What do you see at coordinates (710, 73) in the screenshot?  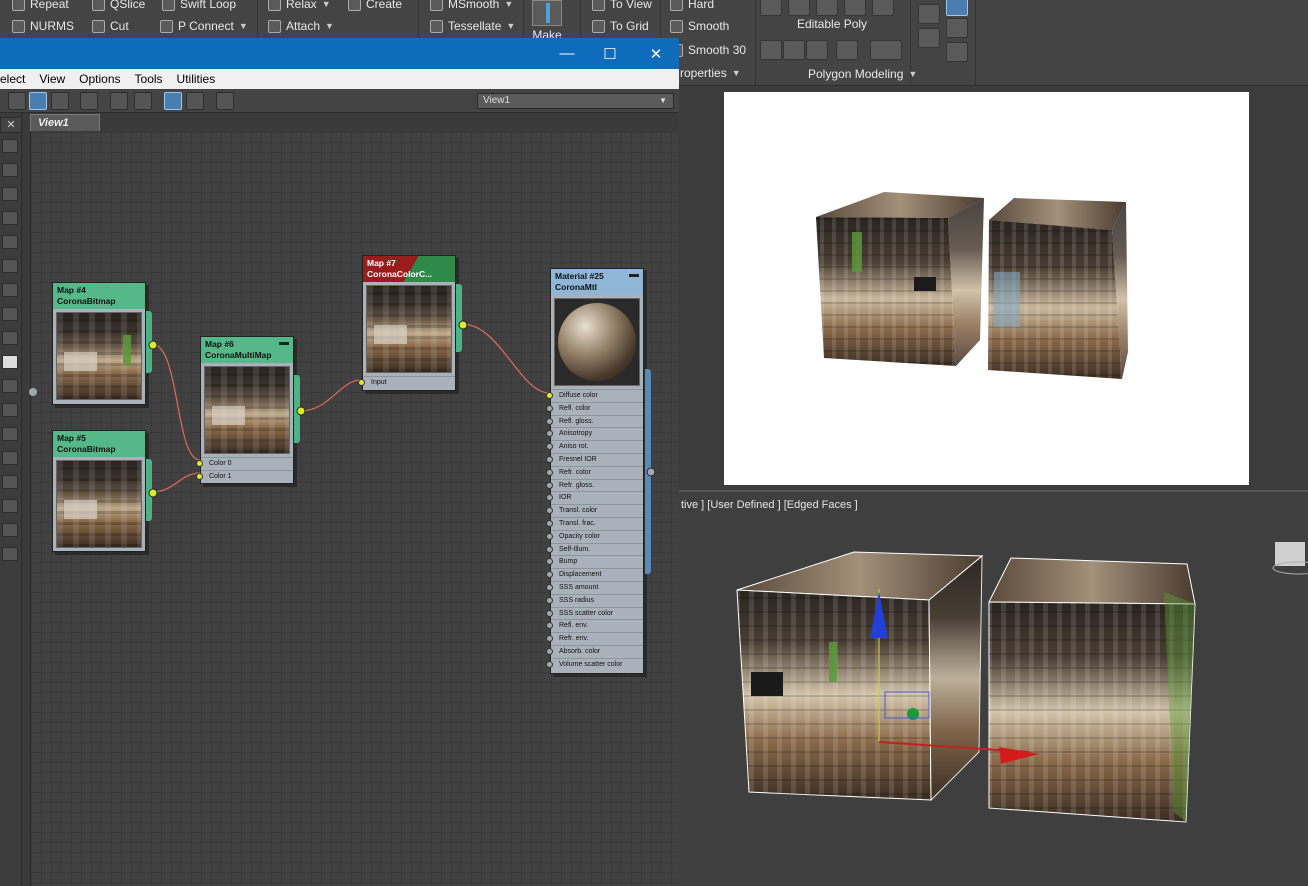 I see `properties-dropdown: roperties ▼` at bounding box center [710, 73].